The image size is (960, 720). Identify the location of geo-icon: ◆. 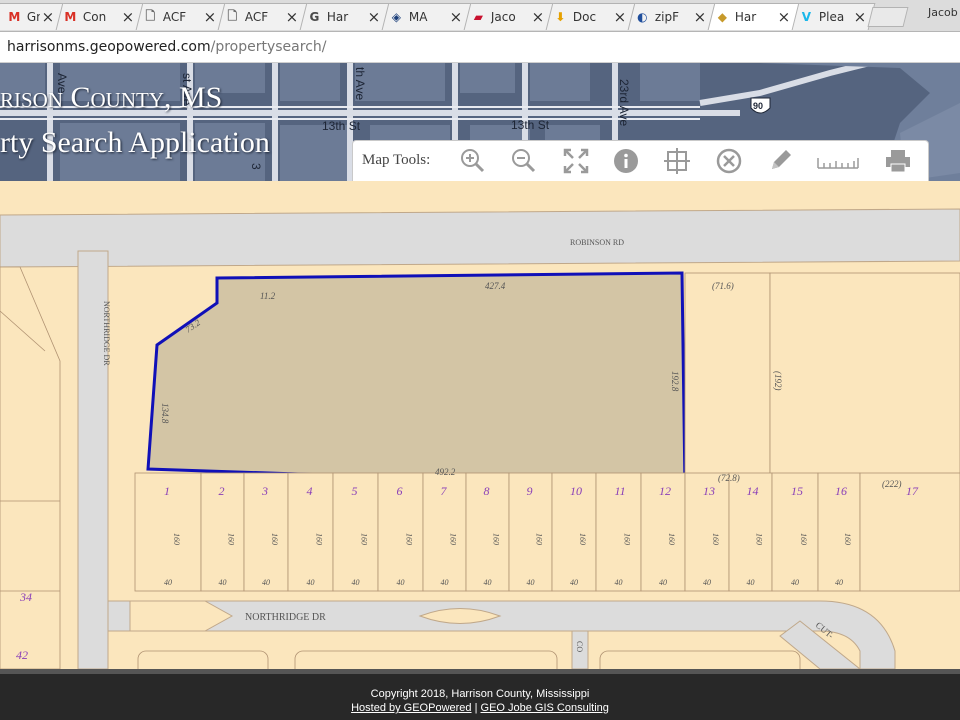
(722, 17).